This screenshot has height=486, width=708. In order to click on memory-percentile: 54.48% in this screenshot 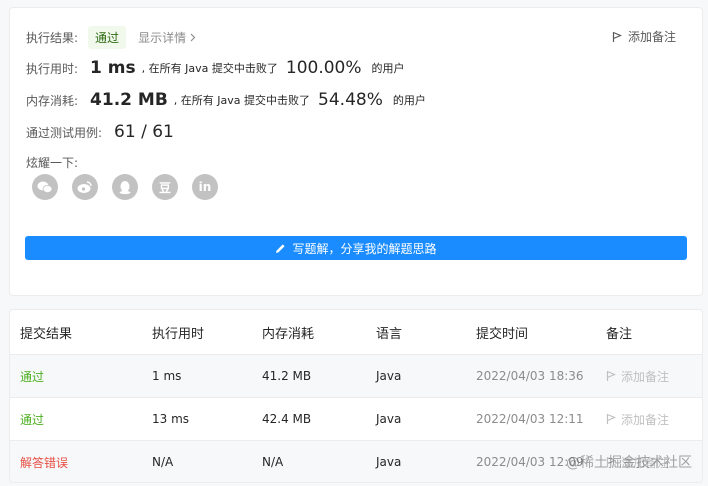, I will do `click(350, 100)`.